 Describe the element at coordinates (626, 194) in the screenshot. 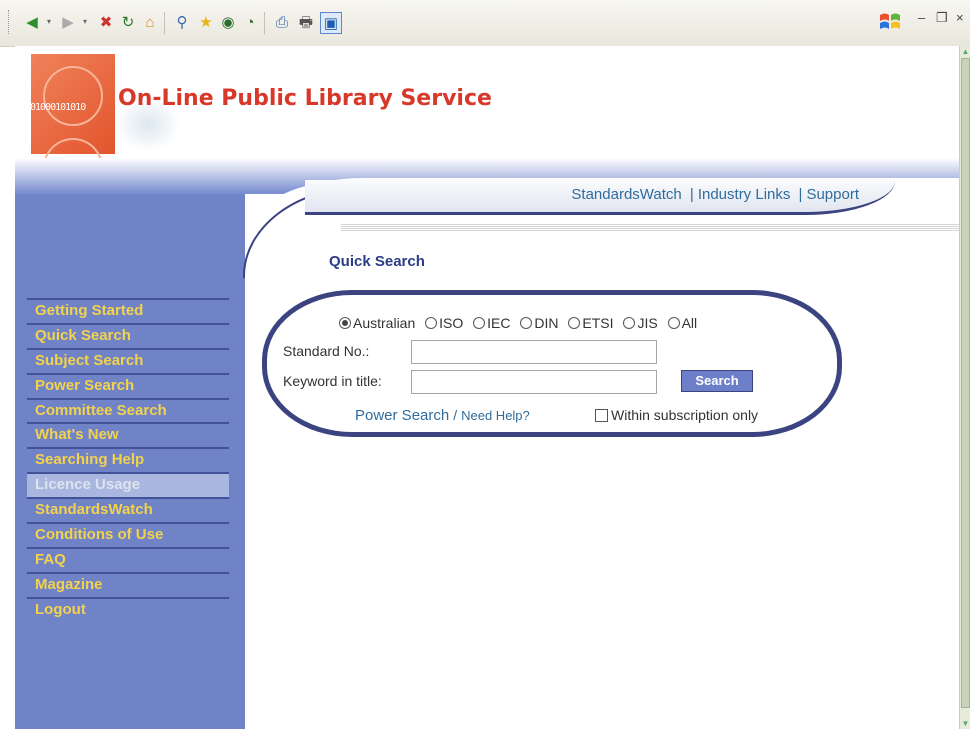

I see `nav-standardswatch-link: StandardsWatch` at that location.